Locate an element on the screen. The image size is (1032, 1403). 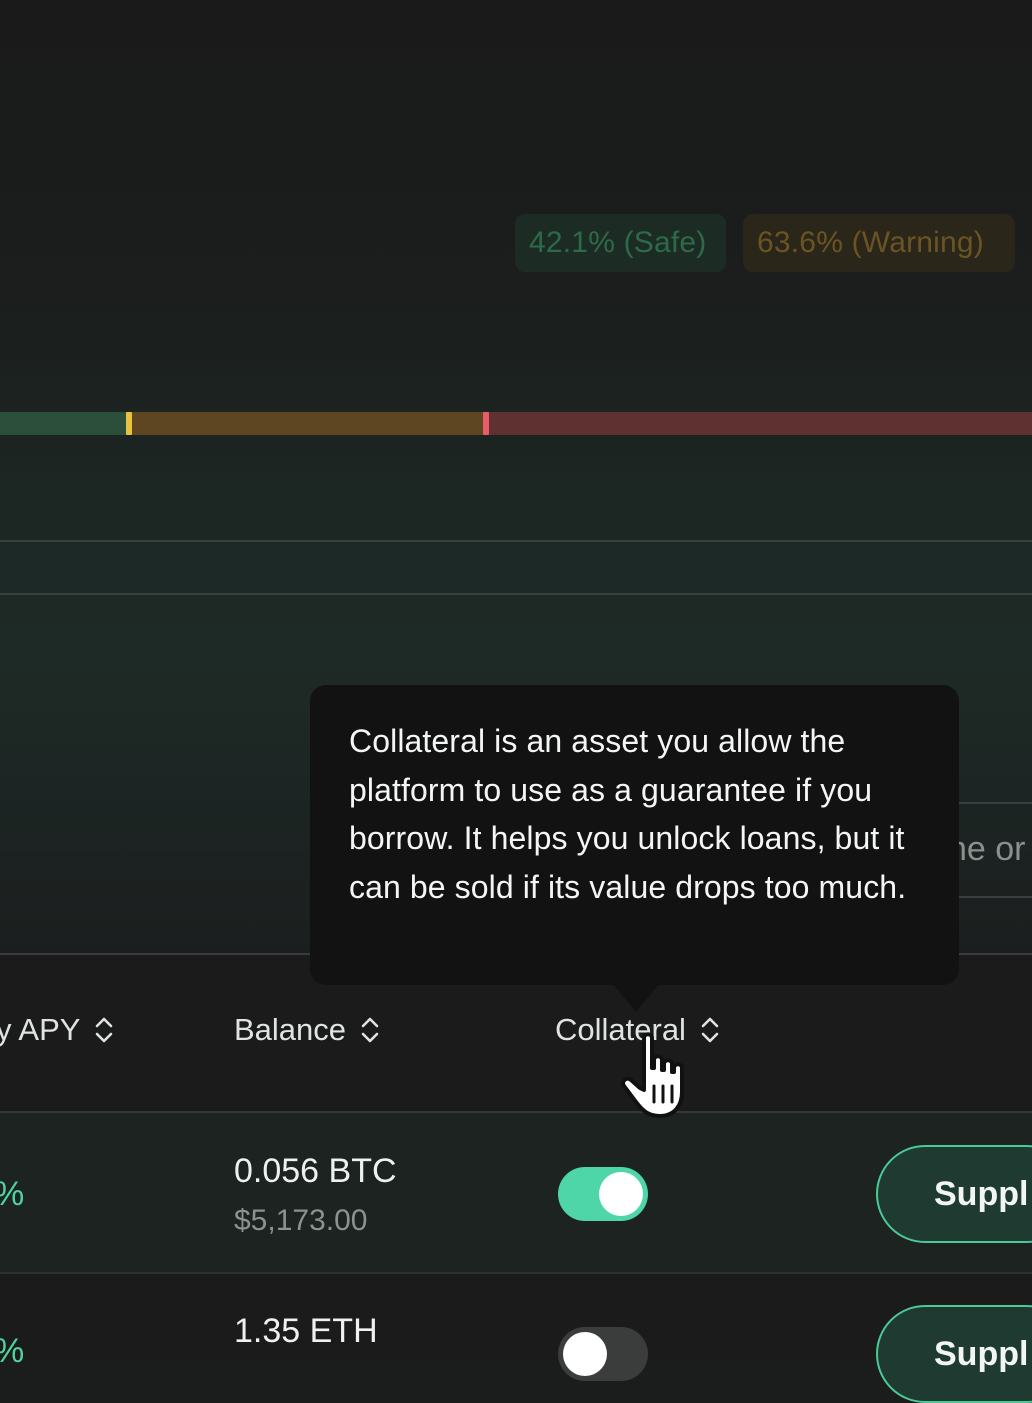
row-balance-amount: 0.056 BTC is located at coordinates (315, 1171).